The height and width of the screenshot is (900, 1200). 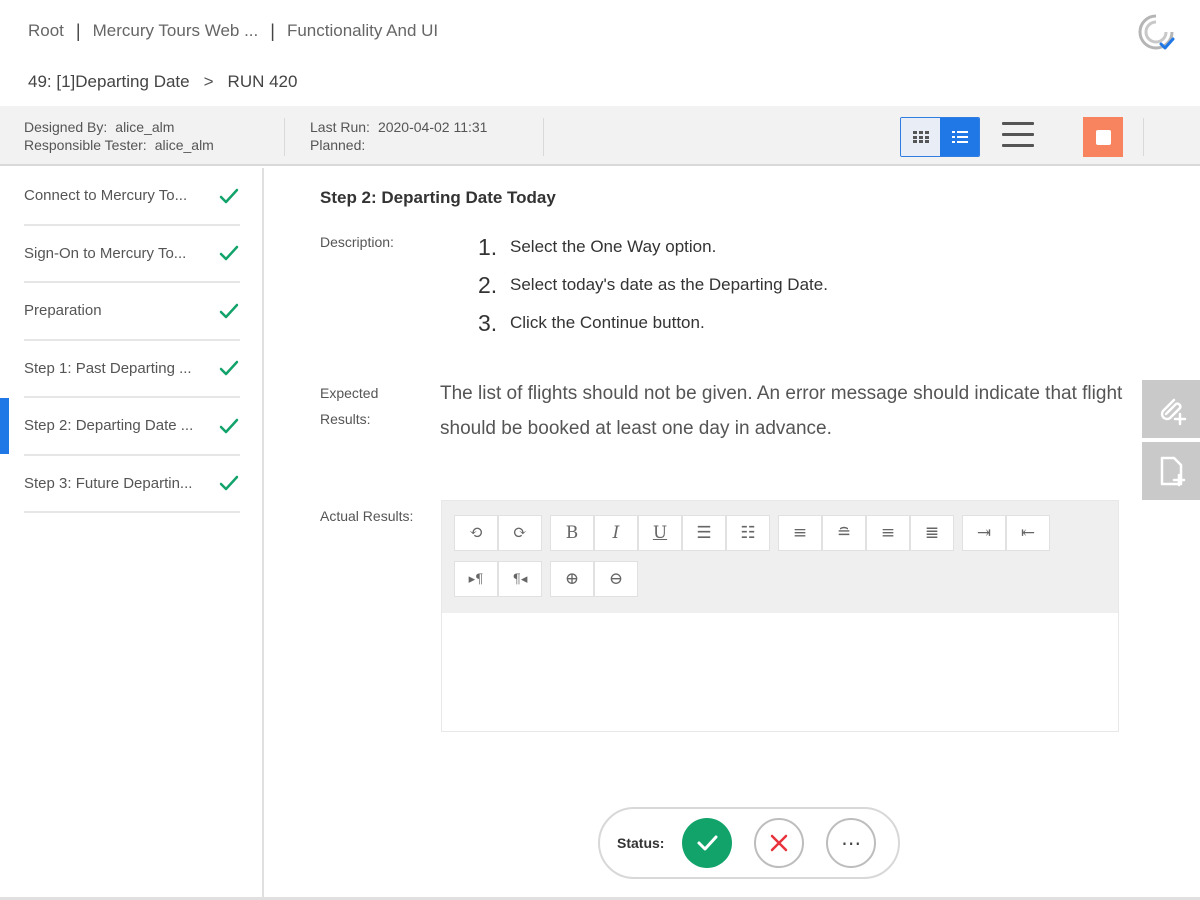 What do you see at coordinates (597, 246) in the screenshot?
I see `description-item: 1. Select the One Way option.` at bounding box center [597, 246].